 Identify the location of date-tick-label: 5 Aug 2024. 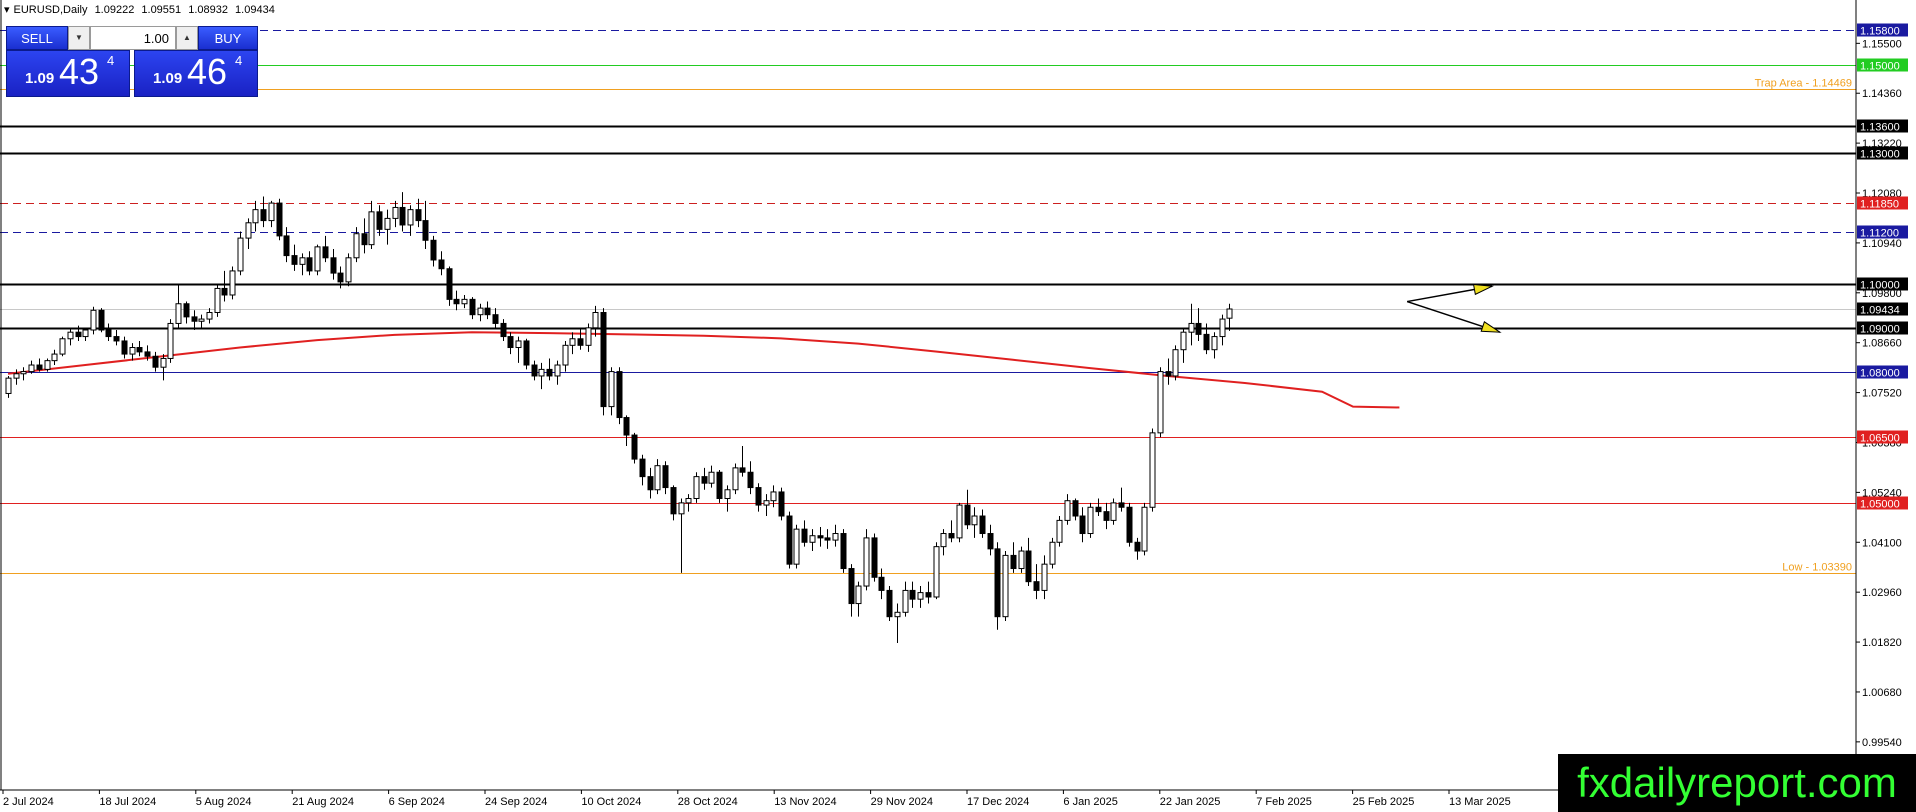
(224, 802).